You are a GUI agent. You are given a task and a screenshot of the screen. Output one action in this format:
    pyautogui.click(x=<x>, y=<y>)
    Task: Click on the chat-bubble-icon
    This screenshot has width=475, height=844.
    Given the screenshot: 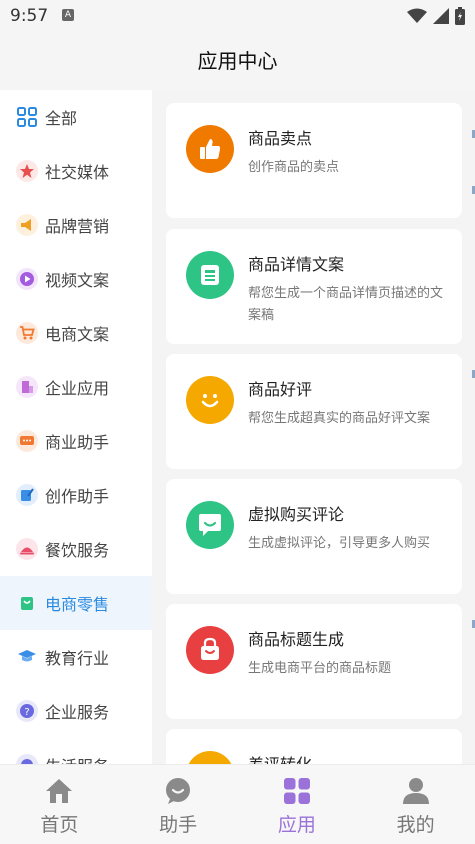 What is the action you would take?
    pyautogui.click(x=210, y=525)
    